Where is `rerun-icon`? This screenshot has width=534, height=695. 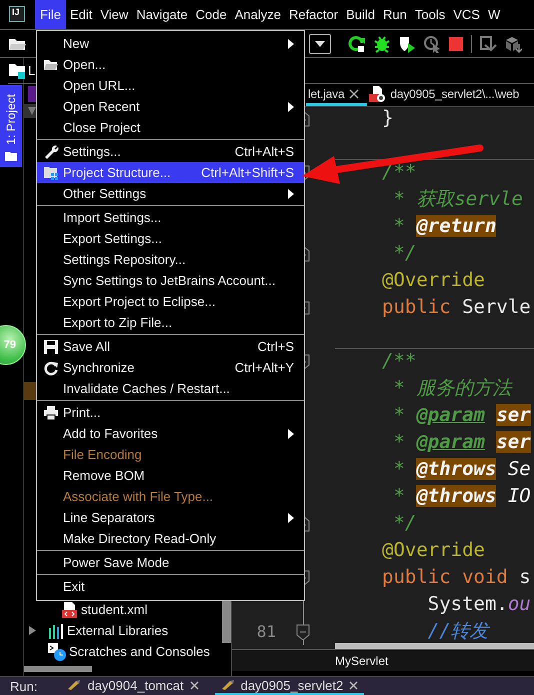
rerun-icon is located at coordinates (357, 43).